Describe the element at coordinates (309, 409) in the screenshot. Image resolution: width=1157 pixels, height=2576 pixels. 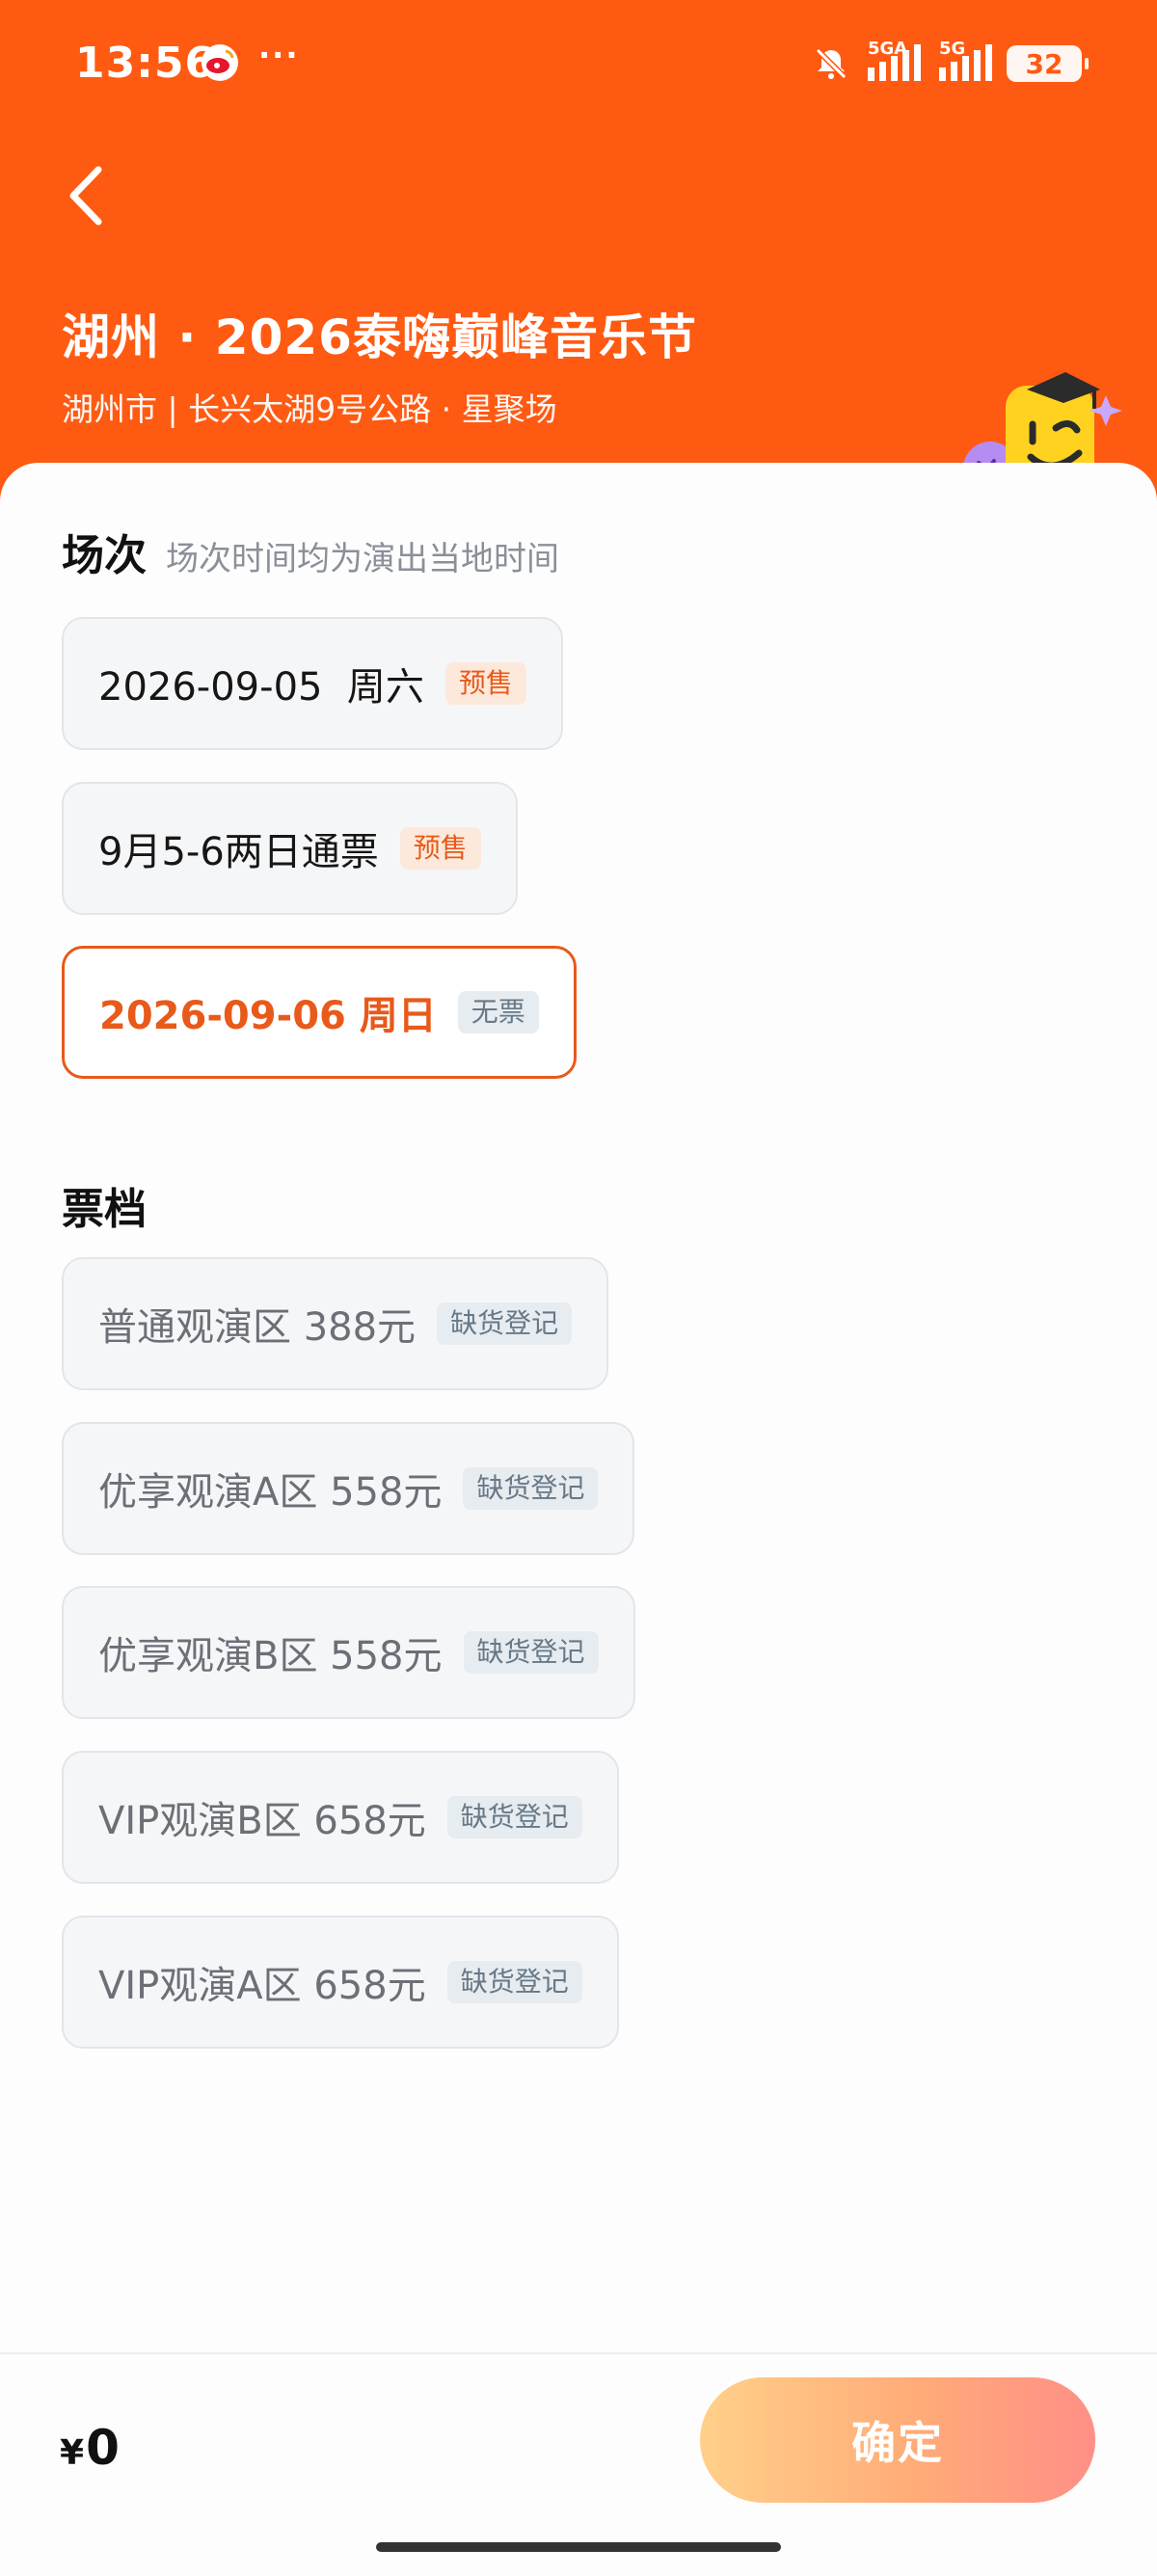
I see `venue-subtitle: 湖州市 | 长兴太湖9号公路 · 星聚场` at that location.